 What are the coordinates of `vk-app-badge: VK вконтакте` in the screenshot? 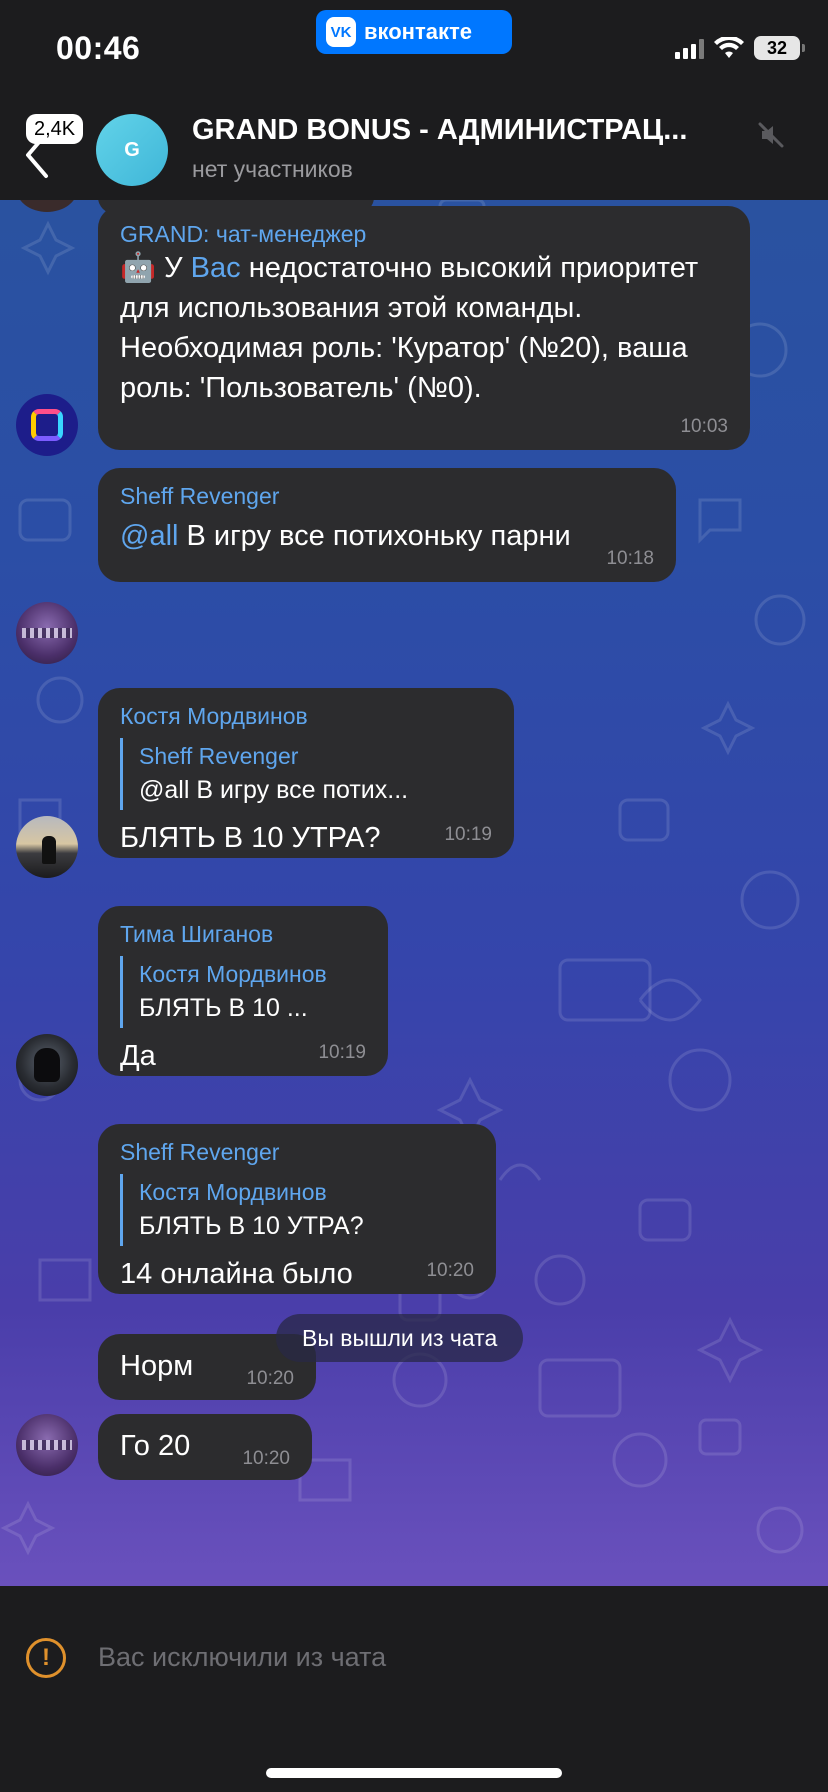 It's located at (414, 32).